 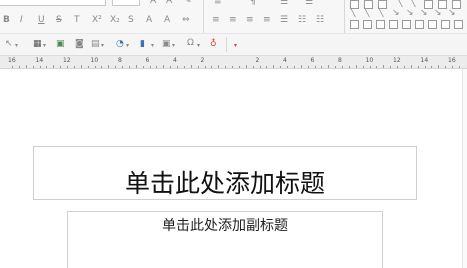 What do you see at coordinates (120, 44) in the screenshot?
I see `shapes-icon: ◔` at bounding box center [120, 44].